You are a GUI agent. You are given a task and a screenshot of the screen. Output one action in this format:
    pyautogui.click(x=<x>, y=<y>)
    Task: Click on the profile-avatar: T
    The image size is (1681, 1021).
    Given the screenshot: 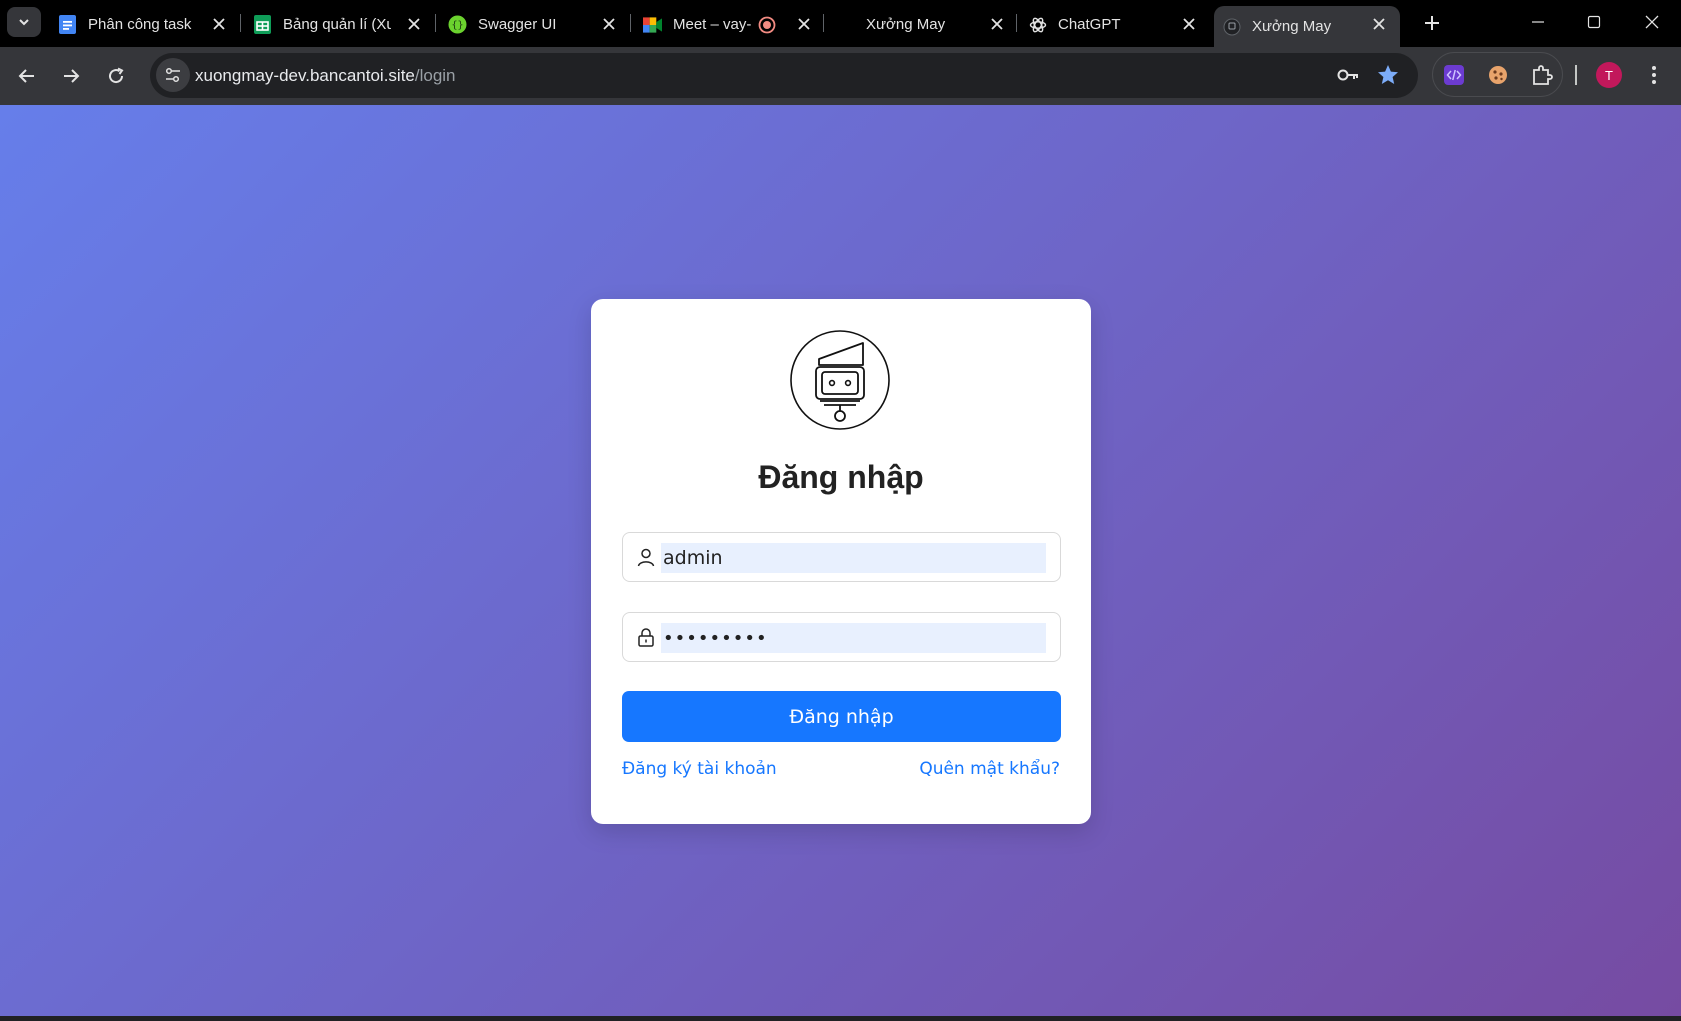 What is the action you would take?
    pyautogui.click(x=1609, y=75)
    